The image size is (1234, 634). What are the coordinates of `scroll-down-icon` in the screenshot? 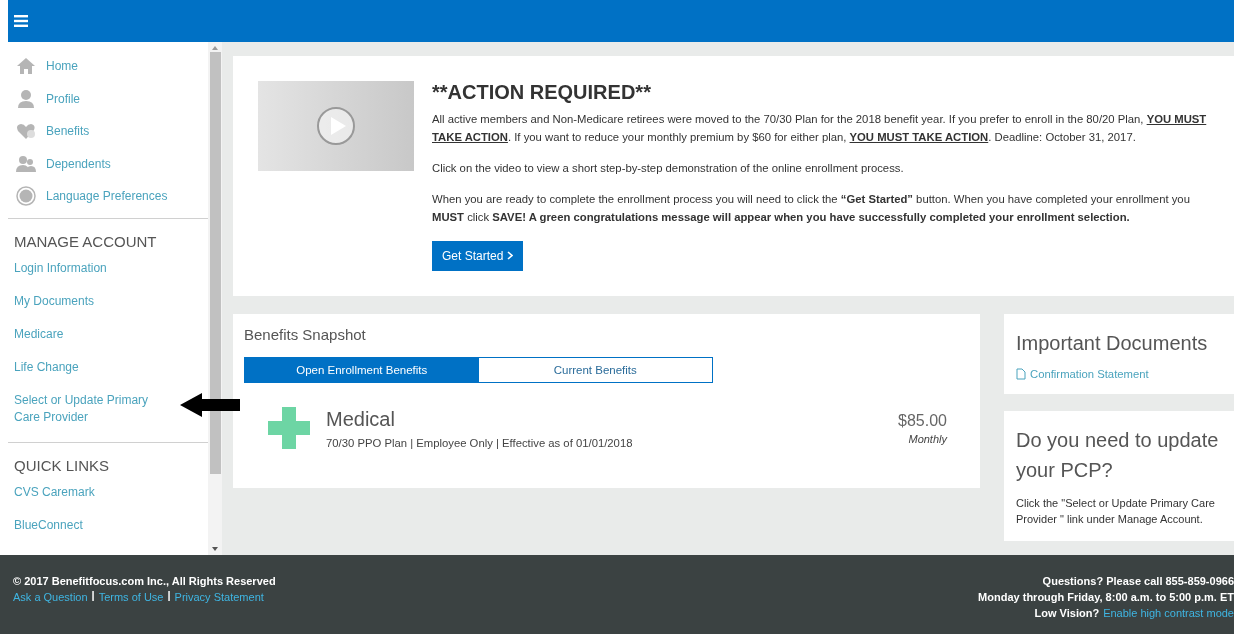 It's located at (215, 549).